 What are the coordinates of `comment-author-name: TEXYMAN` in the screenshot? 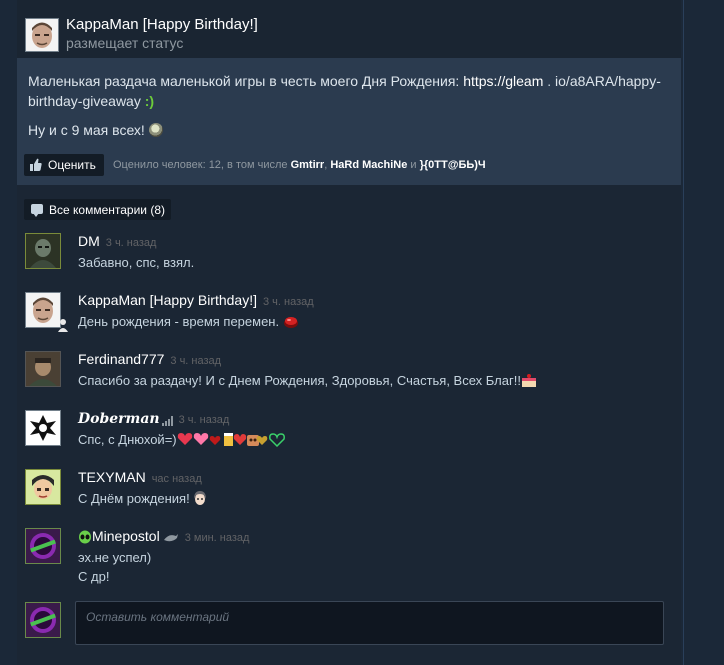 It's located at (112, 477).